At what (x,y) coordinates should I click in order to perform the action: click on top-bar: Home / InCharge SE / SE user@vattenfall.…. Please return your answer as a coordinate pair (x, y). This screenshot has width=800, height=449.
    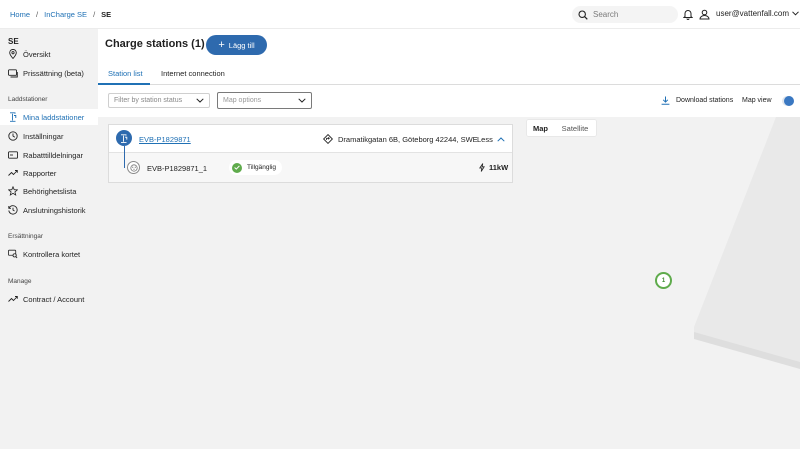
    Looking at the image, I should click on (400, 14).